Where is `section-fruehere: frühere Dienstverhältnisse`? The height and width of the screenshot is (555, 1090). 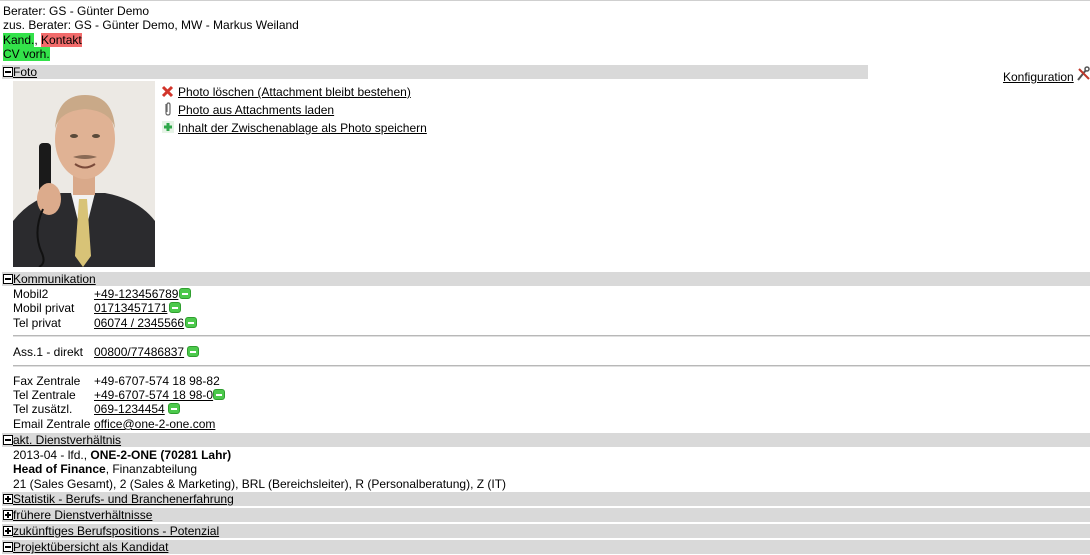 section-fruehere: frühere Dienstverhältnisse is located at coordinates (546, 515).